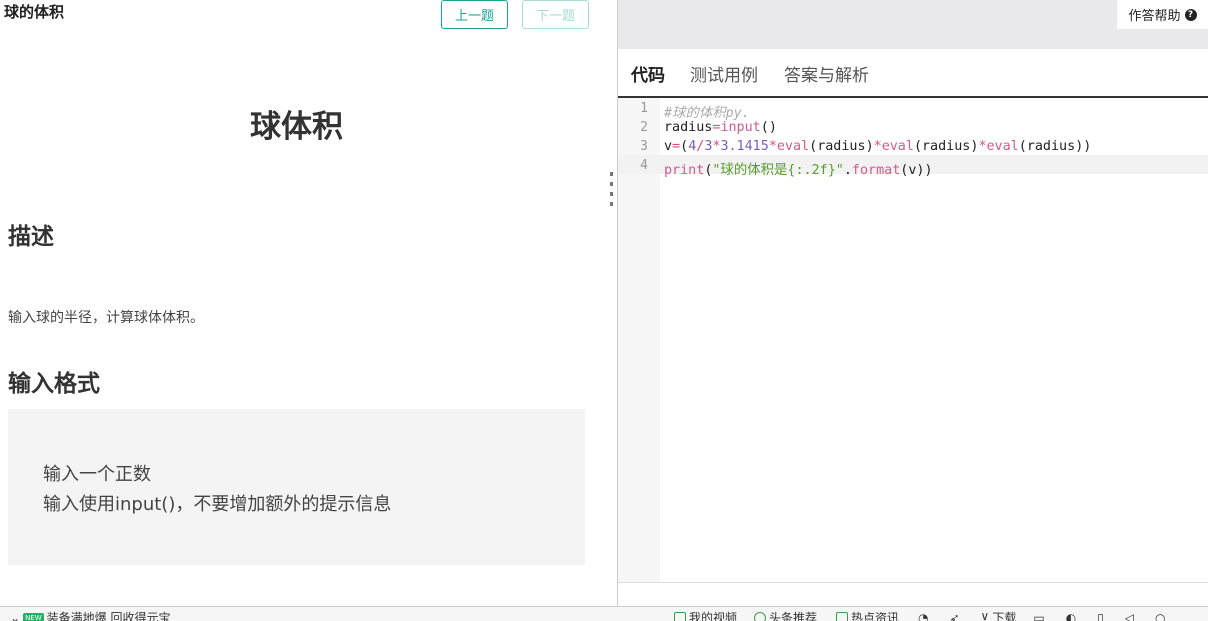 This screenshot has width=1208, height=621. Describe the element at coordinates (798, 168) in the screenshot. I see `code-line: print("球的体积是{:.2f}".format(v))` at that location.